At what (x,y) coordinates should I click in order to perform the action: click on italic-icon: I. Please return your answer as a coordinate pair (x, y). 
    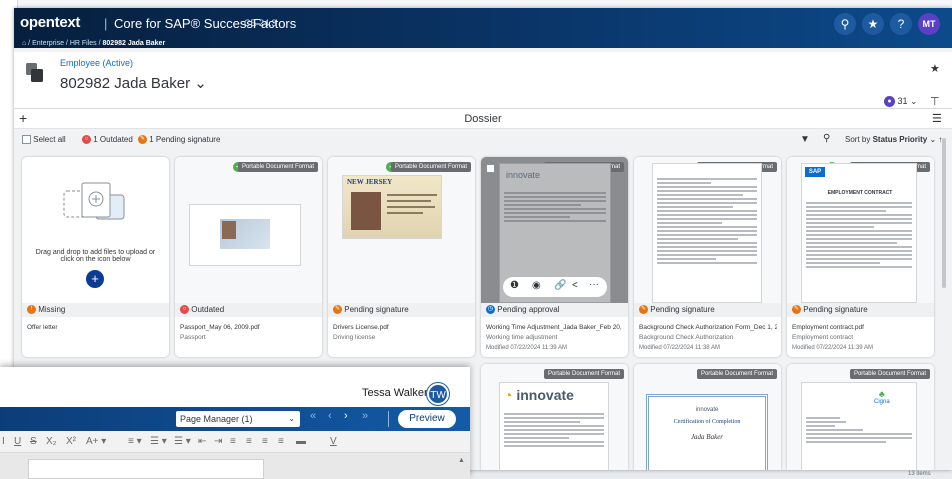
    Looking at the image, I should click on (3, 441).